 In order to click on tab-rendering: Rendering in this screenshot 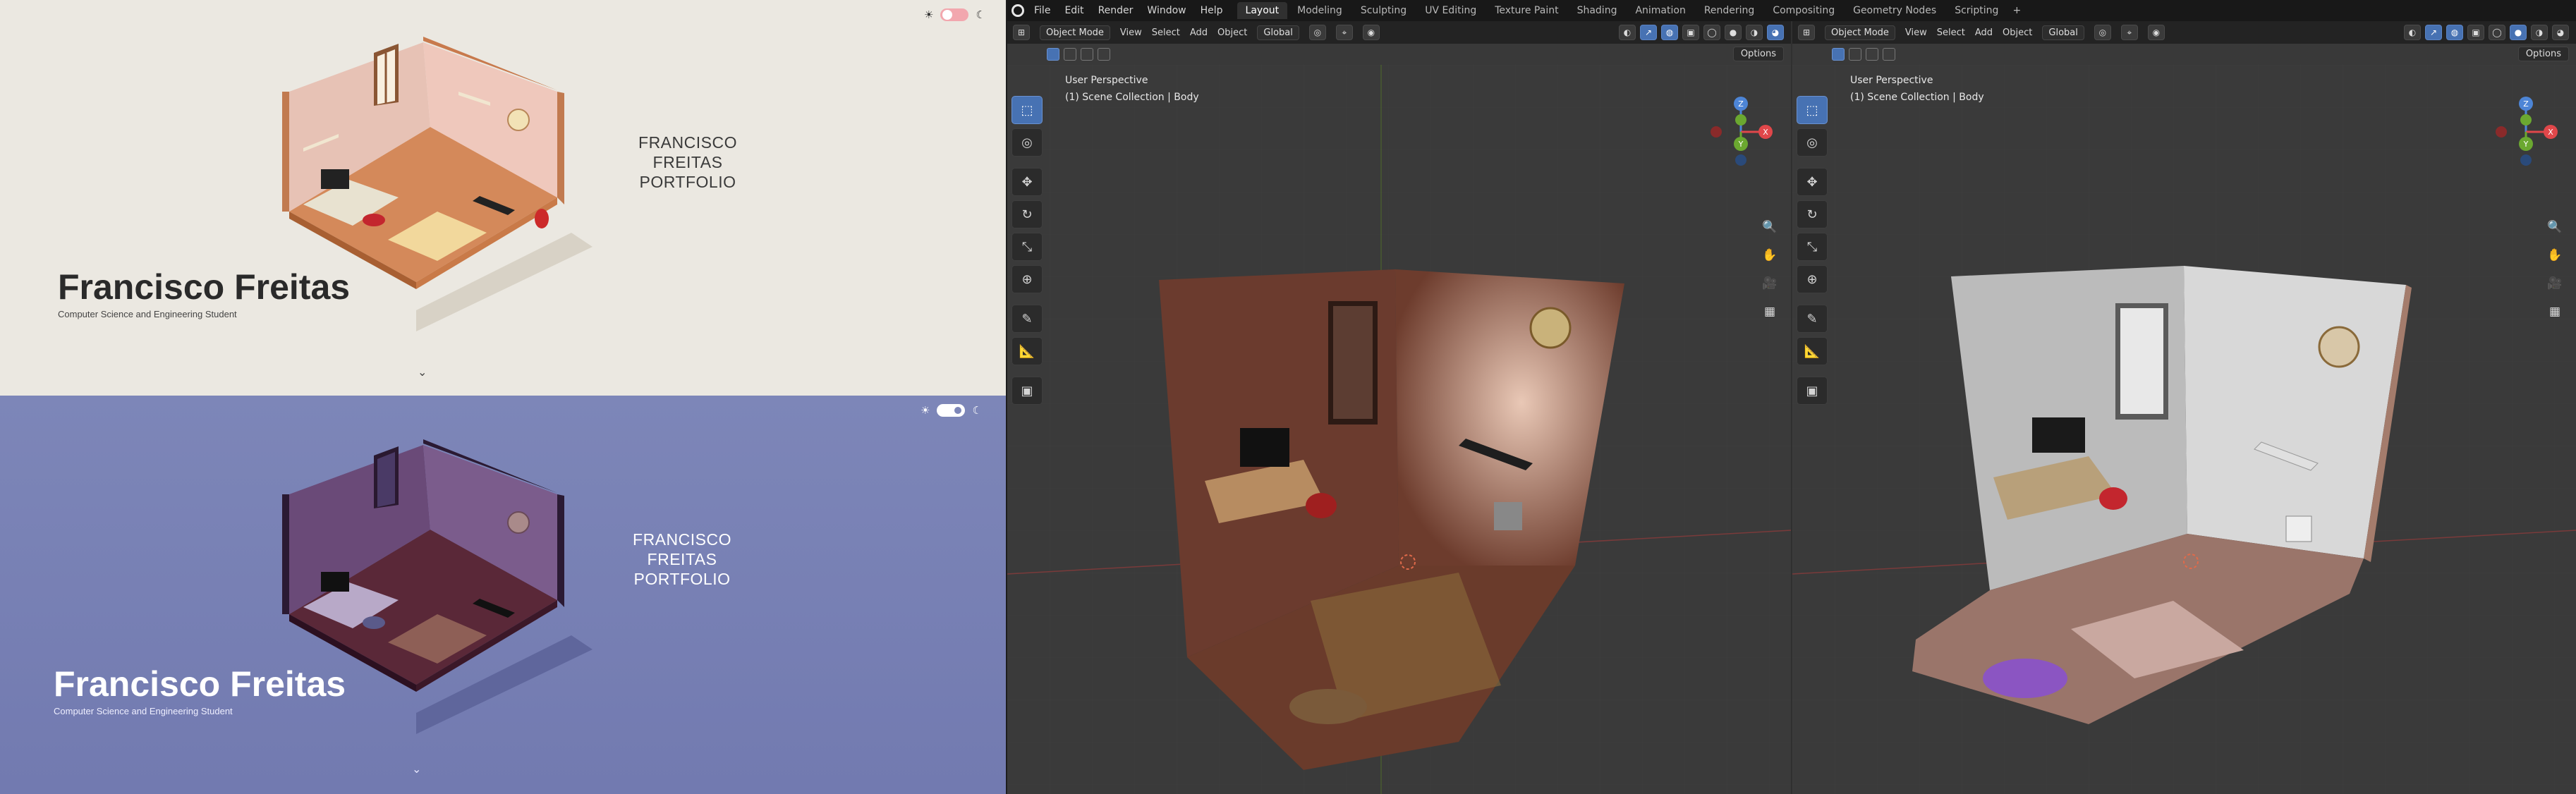, I will do `click(1729, 10)`.